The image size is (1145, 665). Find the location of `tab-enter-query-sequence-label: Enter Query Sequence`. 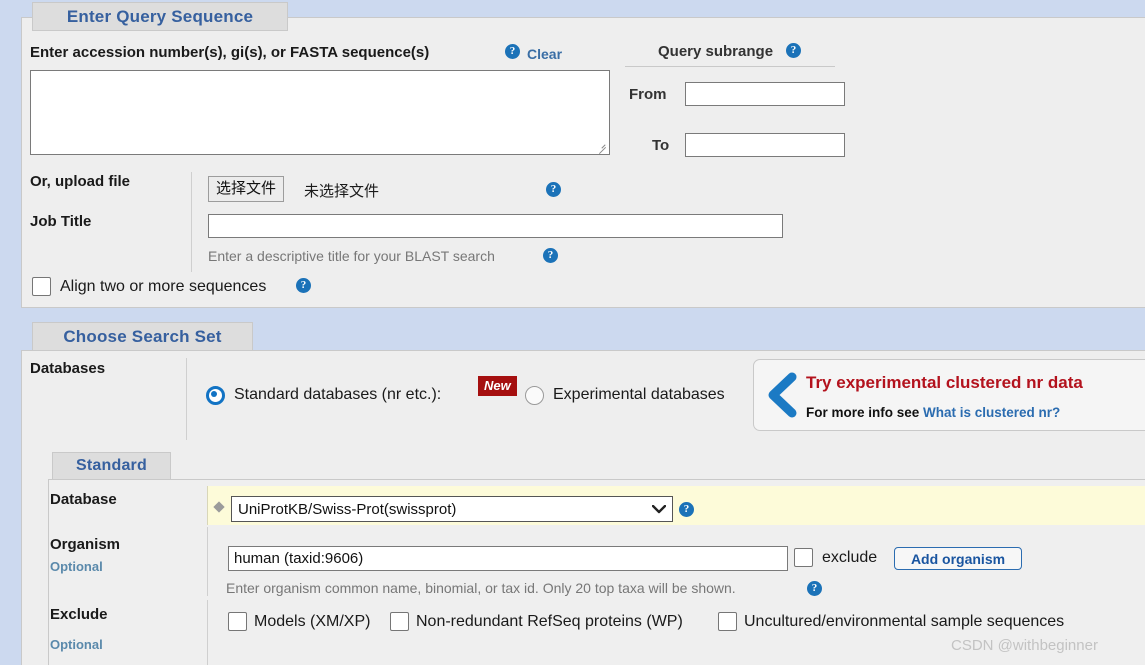

tab-enter-query-sequence-label: Enter Query Sequence is located at coordinates (160, 16).